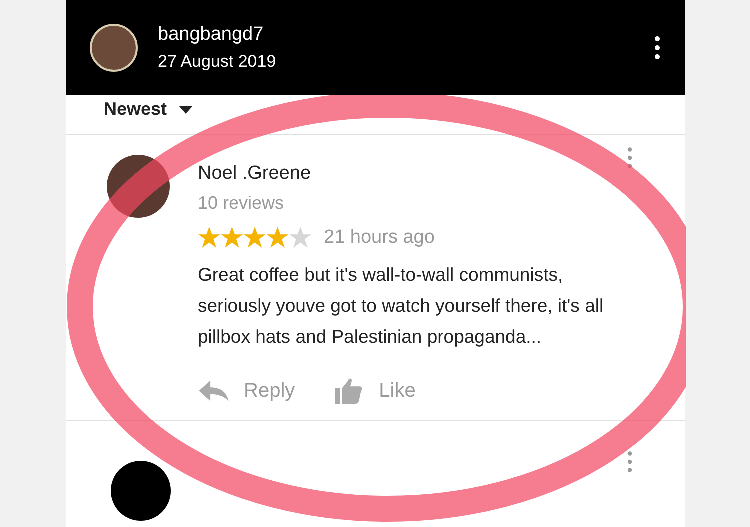 Image resolution: width=750 pixels, height=527 pixels. What do you see at coordinates (241, 203) in the screenshot?
I see `review-count: 10 reviews` at bounding box center [241, 203].